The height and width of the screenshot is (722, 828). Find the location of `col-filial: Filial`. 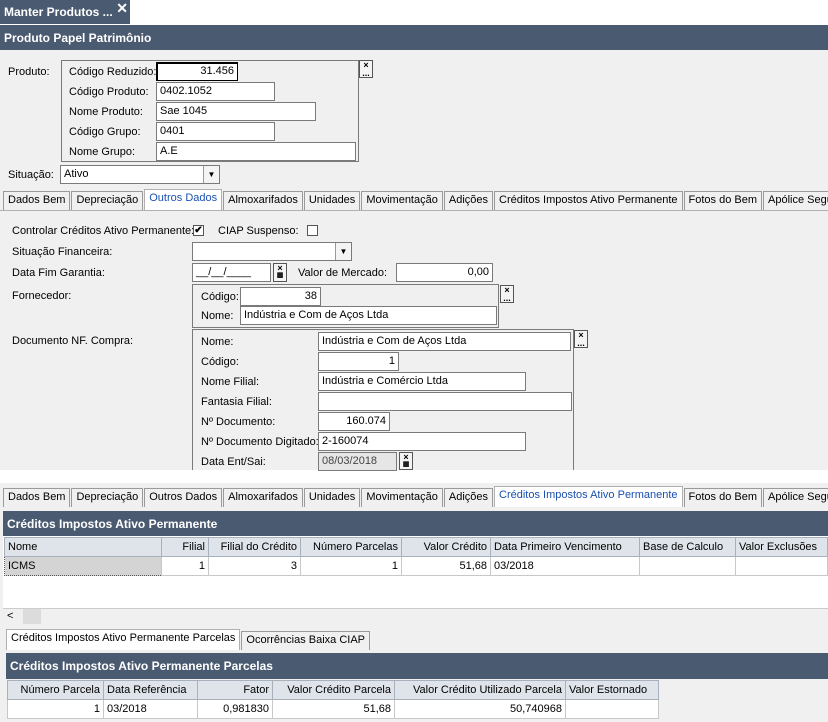

col-filial: Filial is located at coordinates (185, 547).